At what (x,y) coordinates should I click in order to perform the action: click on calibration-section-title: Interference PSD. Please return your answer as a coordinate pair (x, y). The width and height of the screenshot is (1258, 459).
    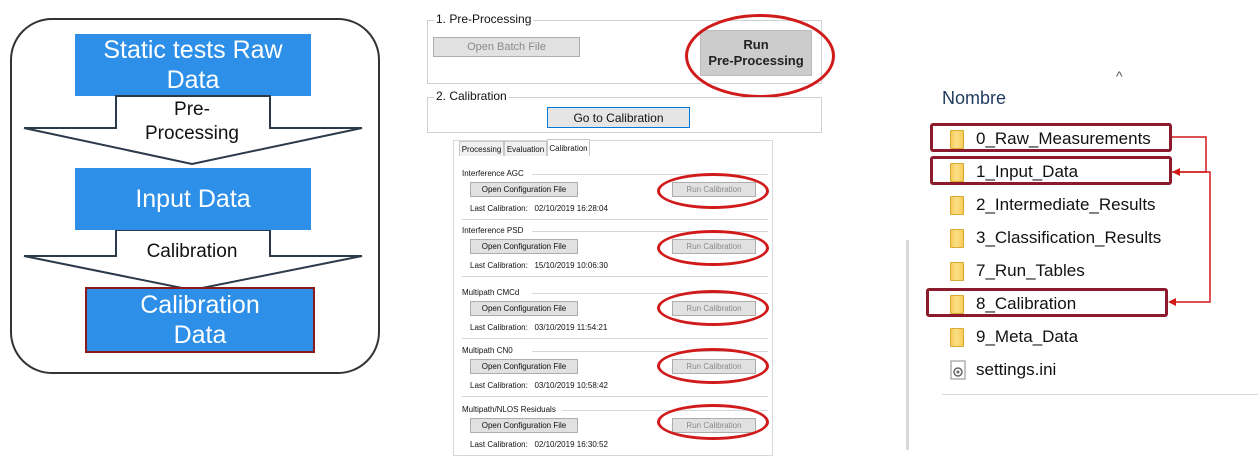
    Looking at the image, I should click on (493, 230).